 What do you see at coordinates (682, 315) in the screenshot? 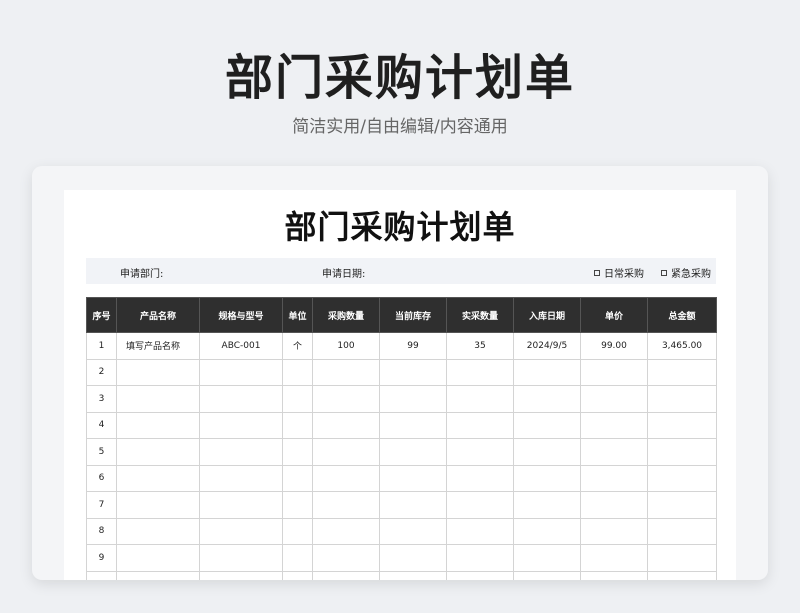
I see `column-header: 总金额` at bounding box center [682, 315].